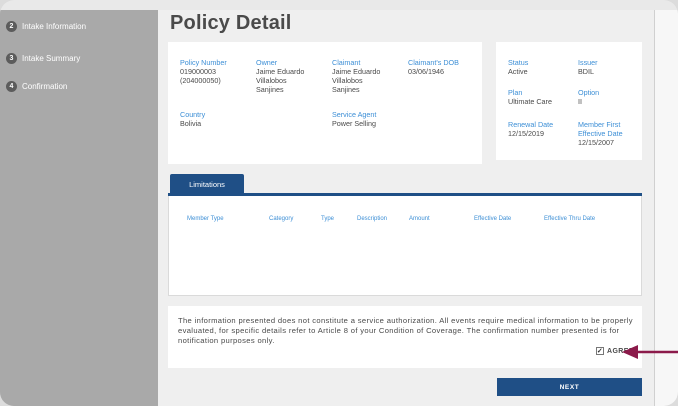 The image size is (678, 406). What do you see at coordinates (426, 71) in the screenshot?
I see `field-value: 03/06/1946` at bounding box center [426, 71].